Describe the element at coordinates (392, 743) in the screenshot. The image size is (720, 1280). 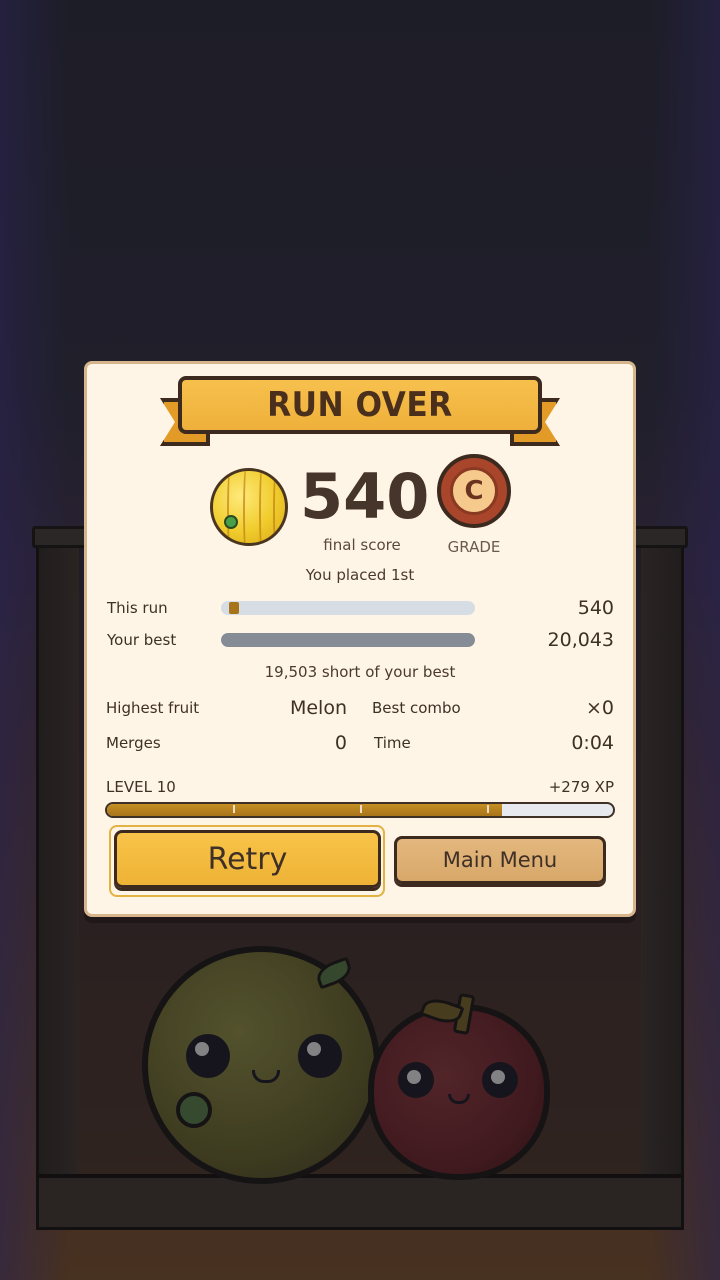
I see `time-label: Time` at that location.